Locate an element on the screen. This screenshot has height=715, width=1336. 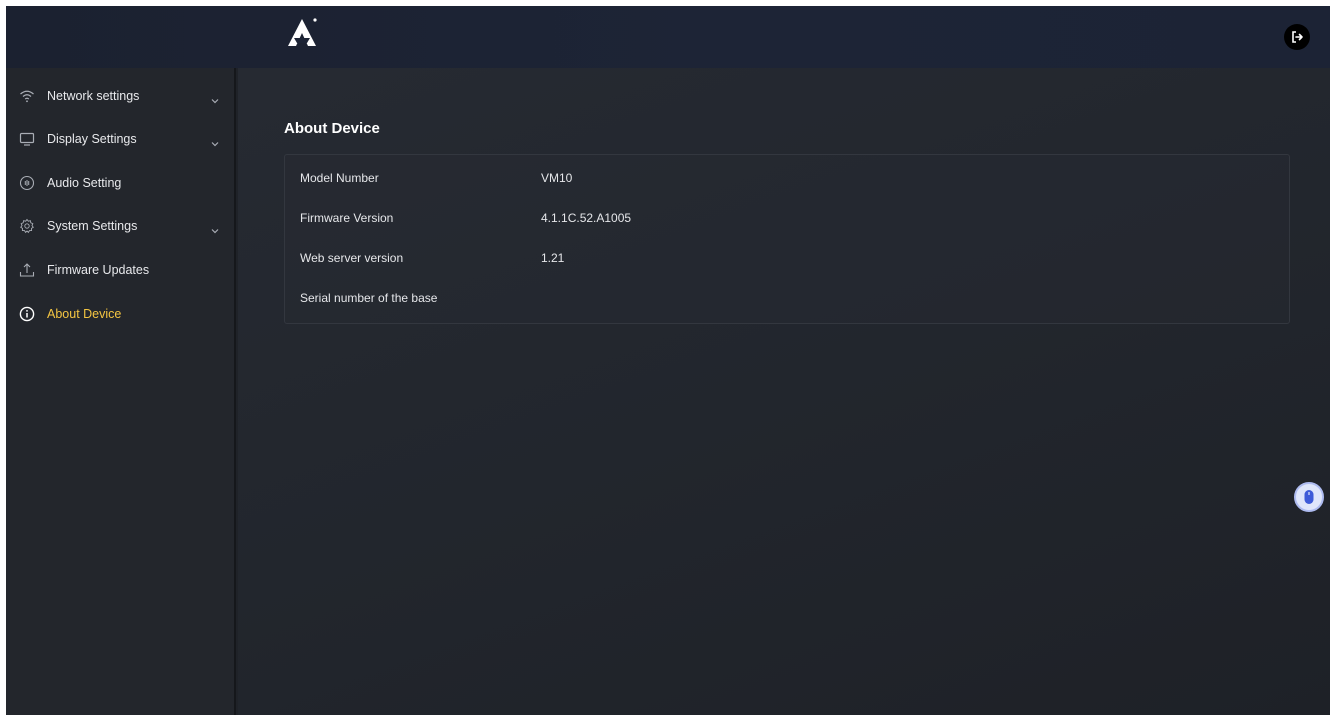
sidebar-item-label: Audio Setting is located at coordinates (84, 183).